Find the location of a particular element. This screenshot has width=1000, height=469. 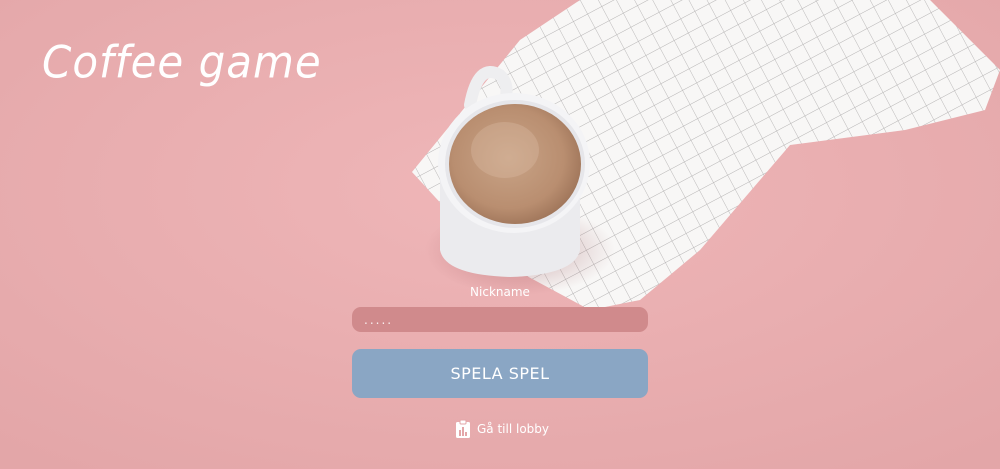

nickname-label: Nickname is located at coordinates (500, 292).